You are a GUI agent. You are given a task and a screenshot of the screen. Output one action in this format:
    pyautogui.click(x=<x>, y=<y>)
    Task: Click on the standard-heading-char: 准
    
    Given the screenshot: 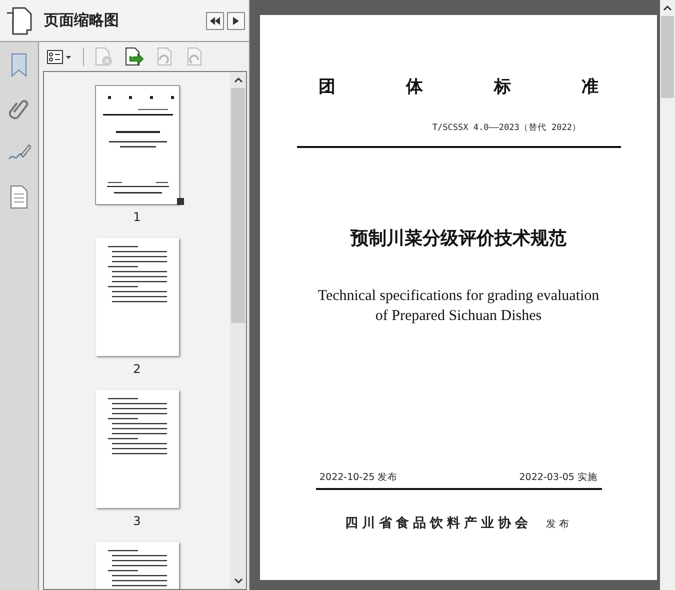 What is the action you would take?
    pyautogui.click(x=589, y=87)
    